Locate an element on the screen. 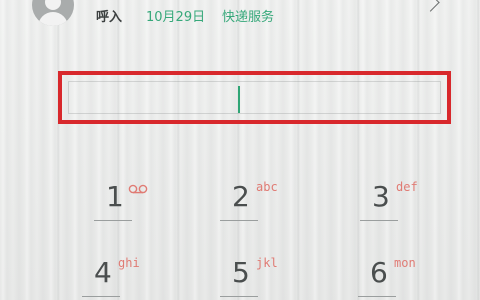 The image size is (480, 300). dial-key-2: 2 abc is located at coordinates (250, 203).